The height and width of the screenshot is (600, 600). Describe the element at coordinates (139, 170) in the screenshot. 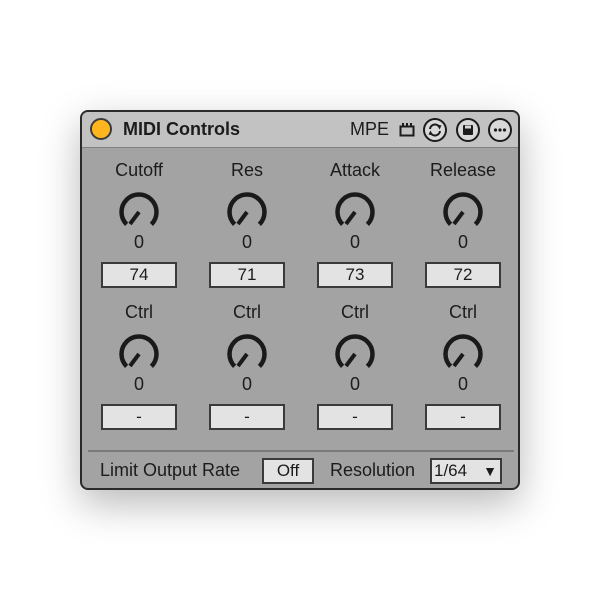

I see `control-label: Cutoff` at that location.